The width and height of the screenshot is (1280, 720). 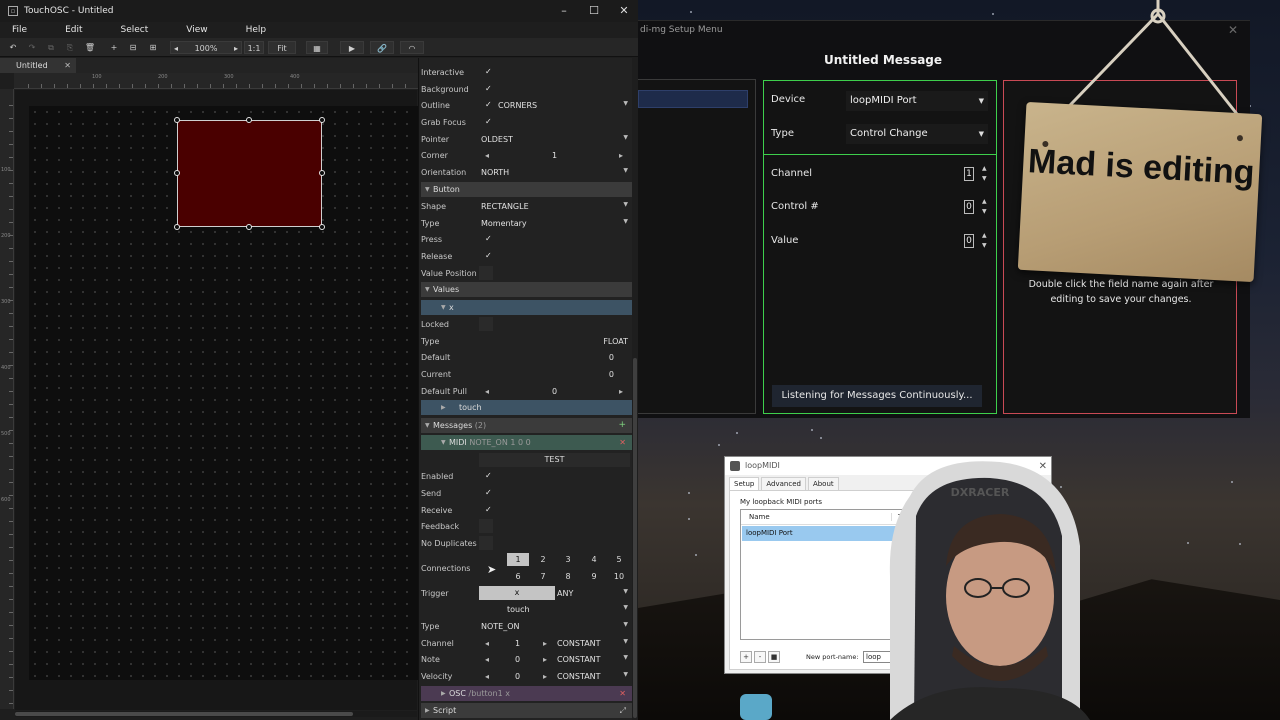 I want to click on prop-send: Send ✓, so click(x=525, y=493).